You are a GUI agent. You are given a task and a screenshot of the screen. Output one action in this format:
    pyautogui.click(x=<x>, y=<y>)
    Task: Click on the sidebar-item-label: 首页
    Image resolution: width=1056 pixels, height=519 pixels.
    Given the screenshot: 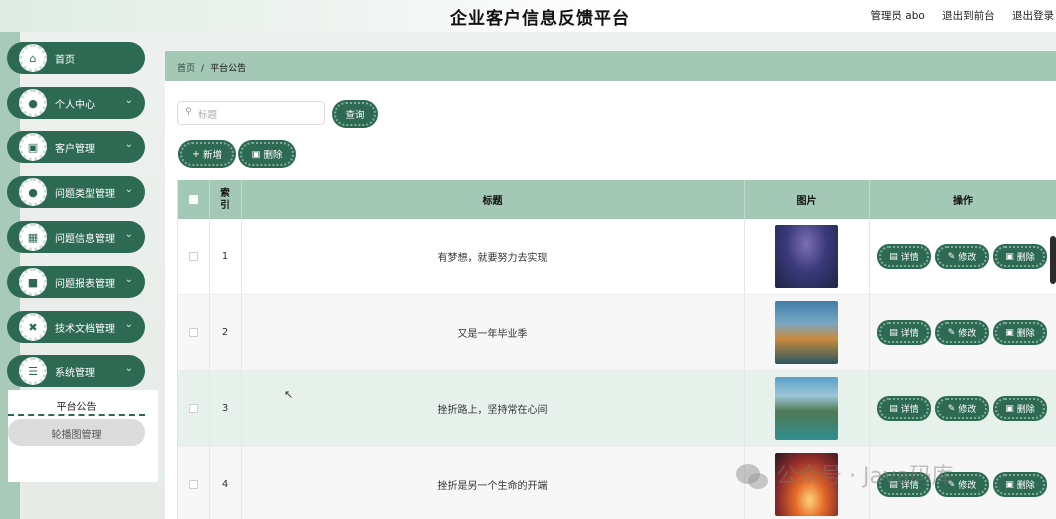 What is the action you would take?
    pyautogui.click(x=65, y=60)
    